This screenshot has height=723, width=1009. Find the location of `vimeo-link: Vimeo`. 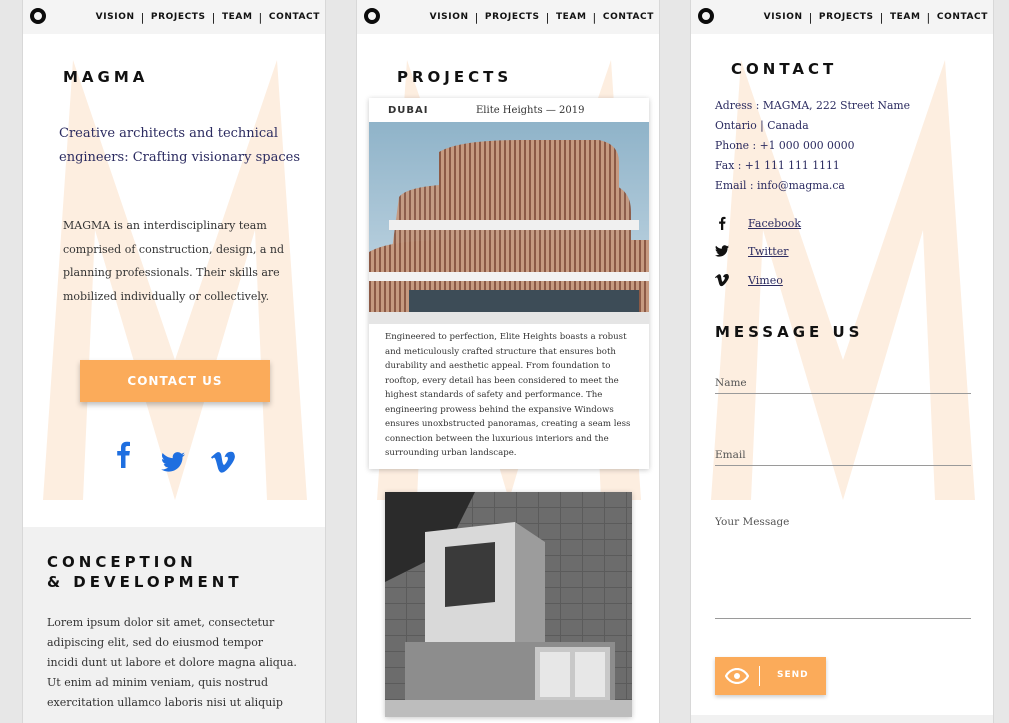

vimeo-link: Vimeo is located at coordinates (765, 280).